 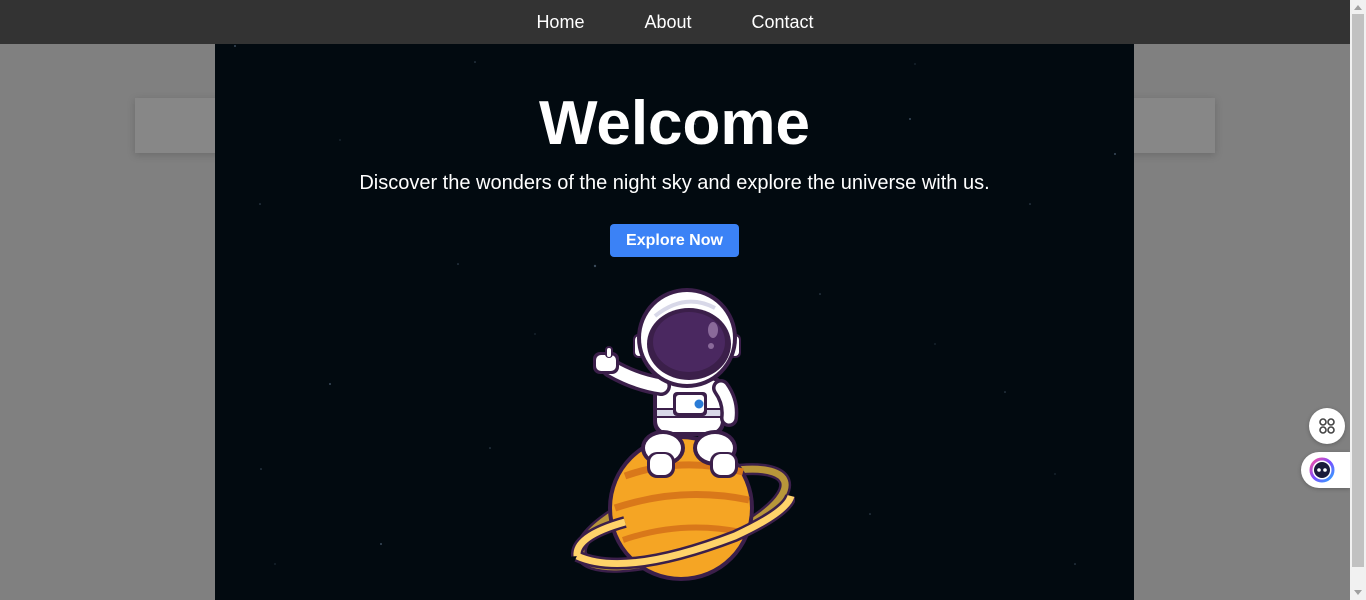 I want to click on top-navbar: Home About Contact, so click(x=675, y=22).